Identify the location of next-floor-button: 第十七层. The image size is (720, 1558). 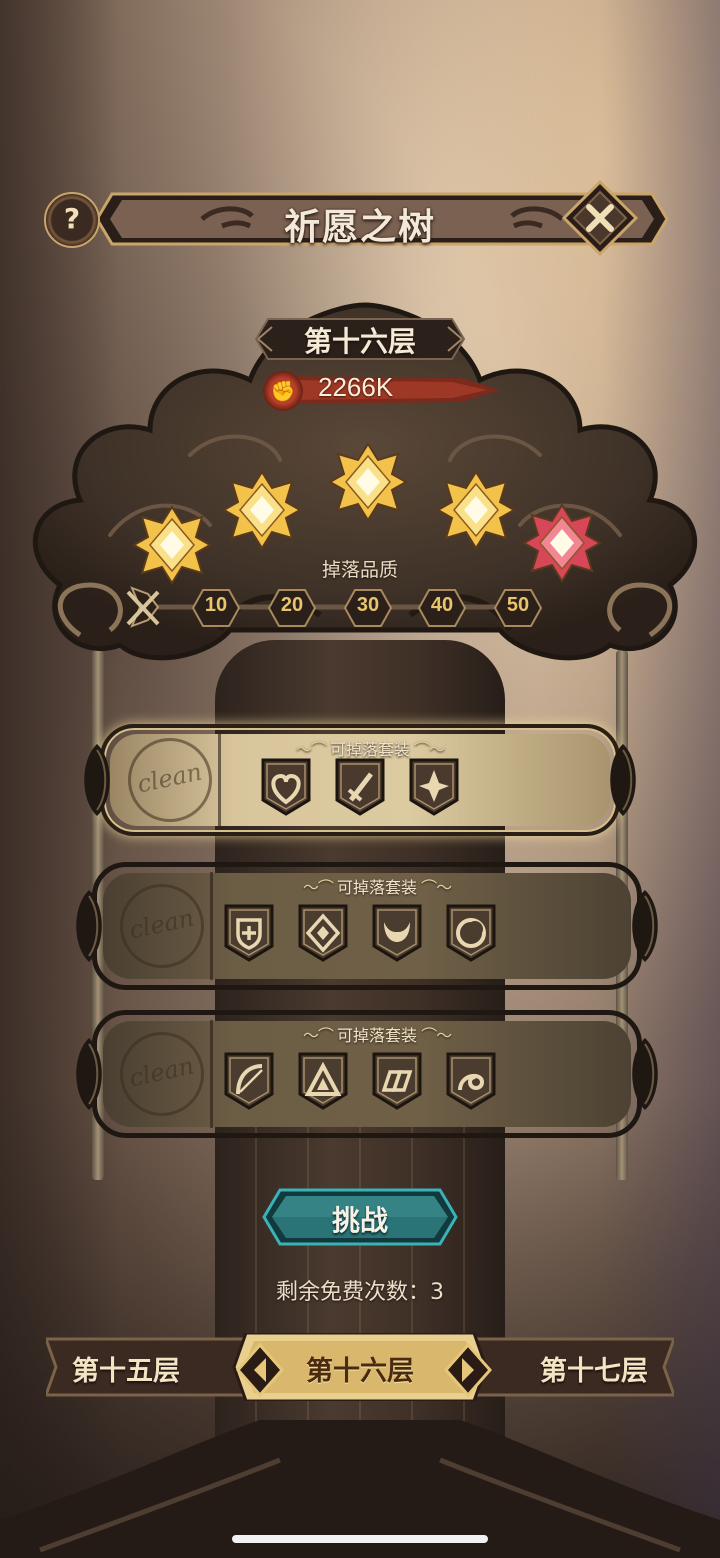
(594, 1368).